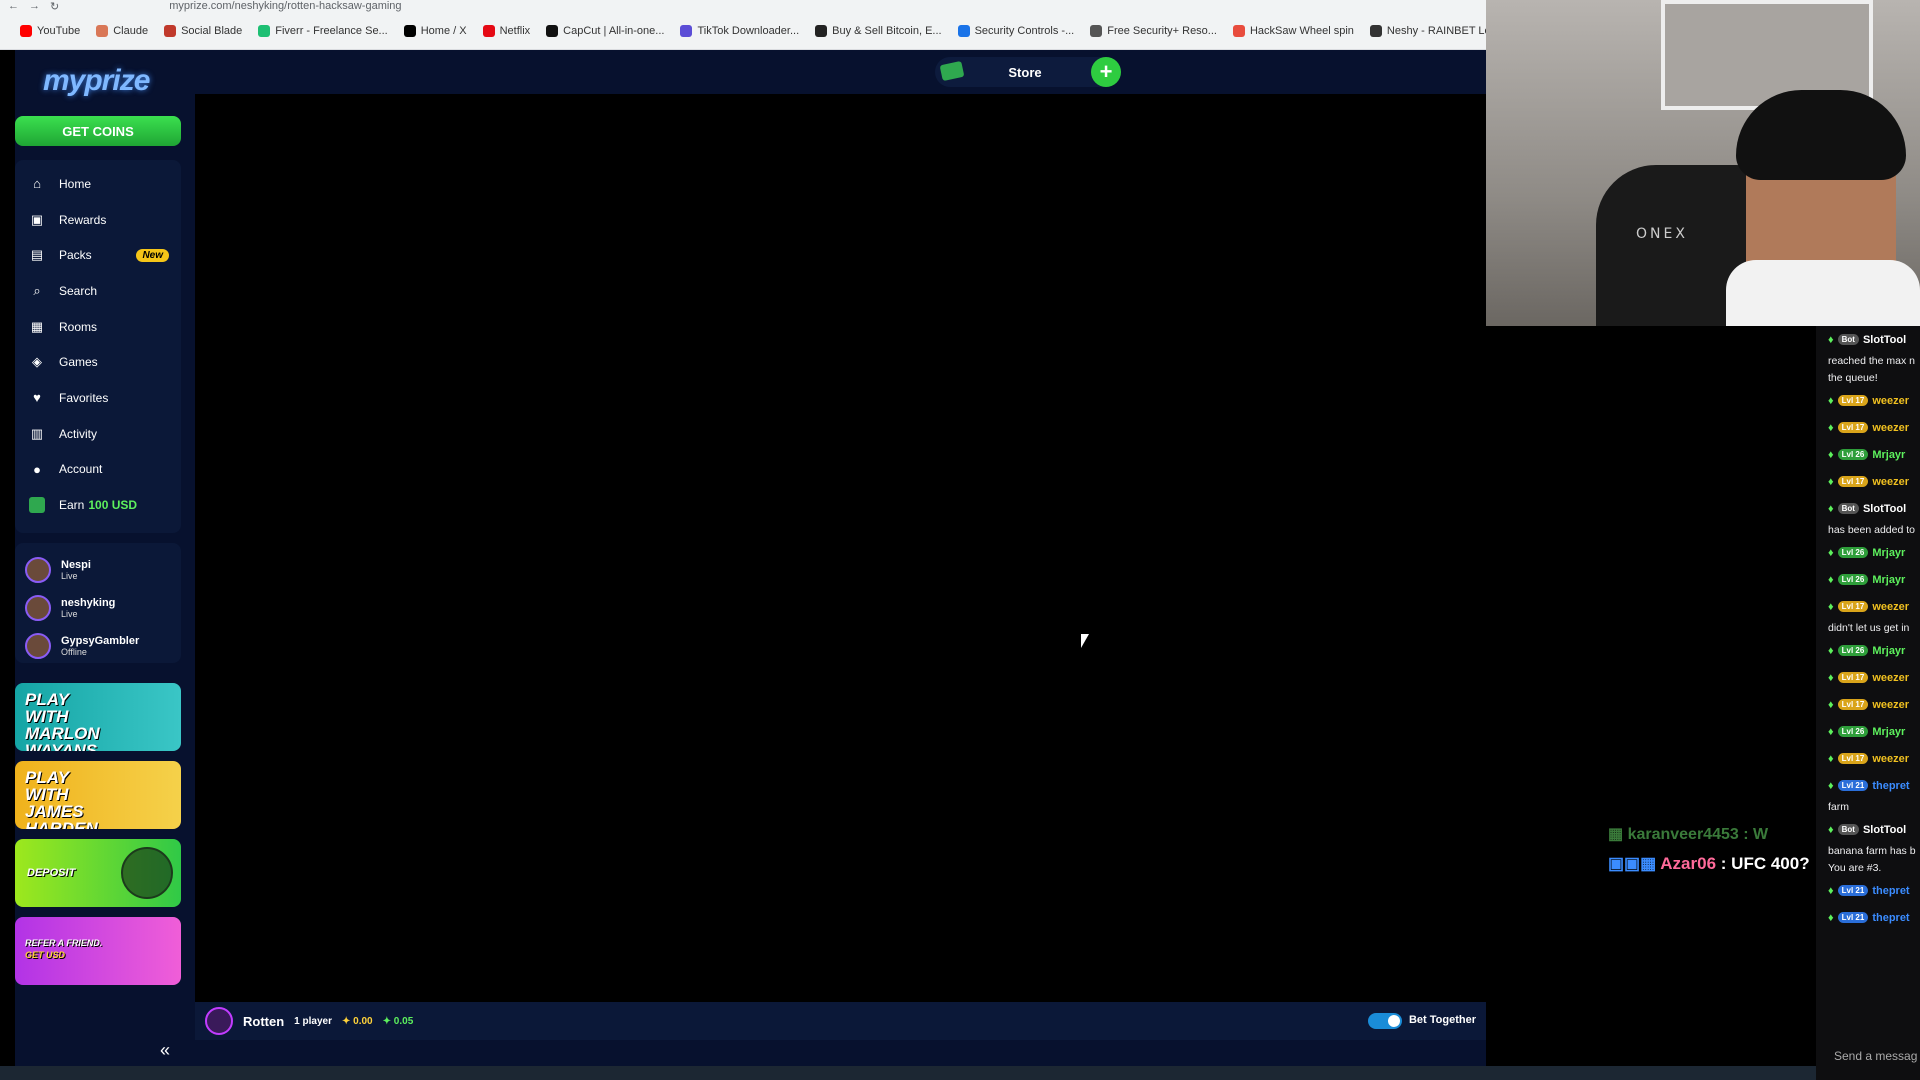 The width and height of the screenshot is (1920, 1080). What do you see at coordinates (1293, 30) in the screenshot?
I see `bookmark-item: HackSaw Wheel spin` at bounding box center [1293, 30].